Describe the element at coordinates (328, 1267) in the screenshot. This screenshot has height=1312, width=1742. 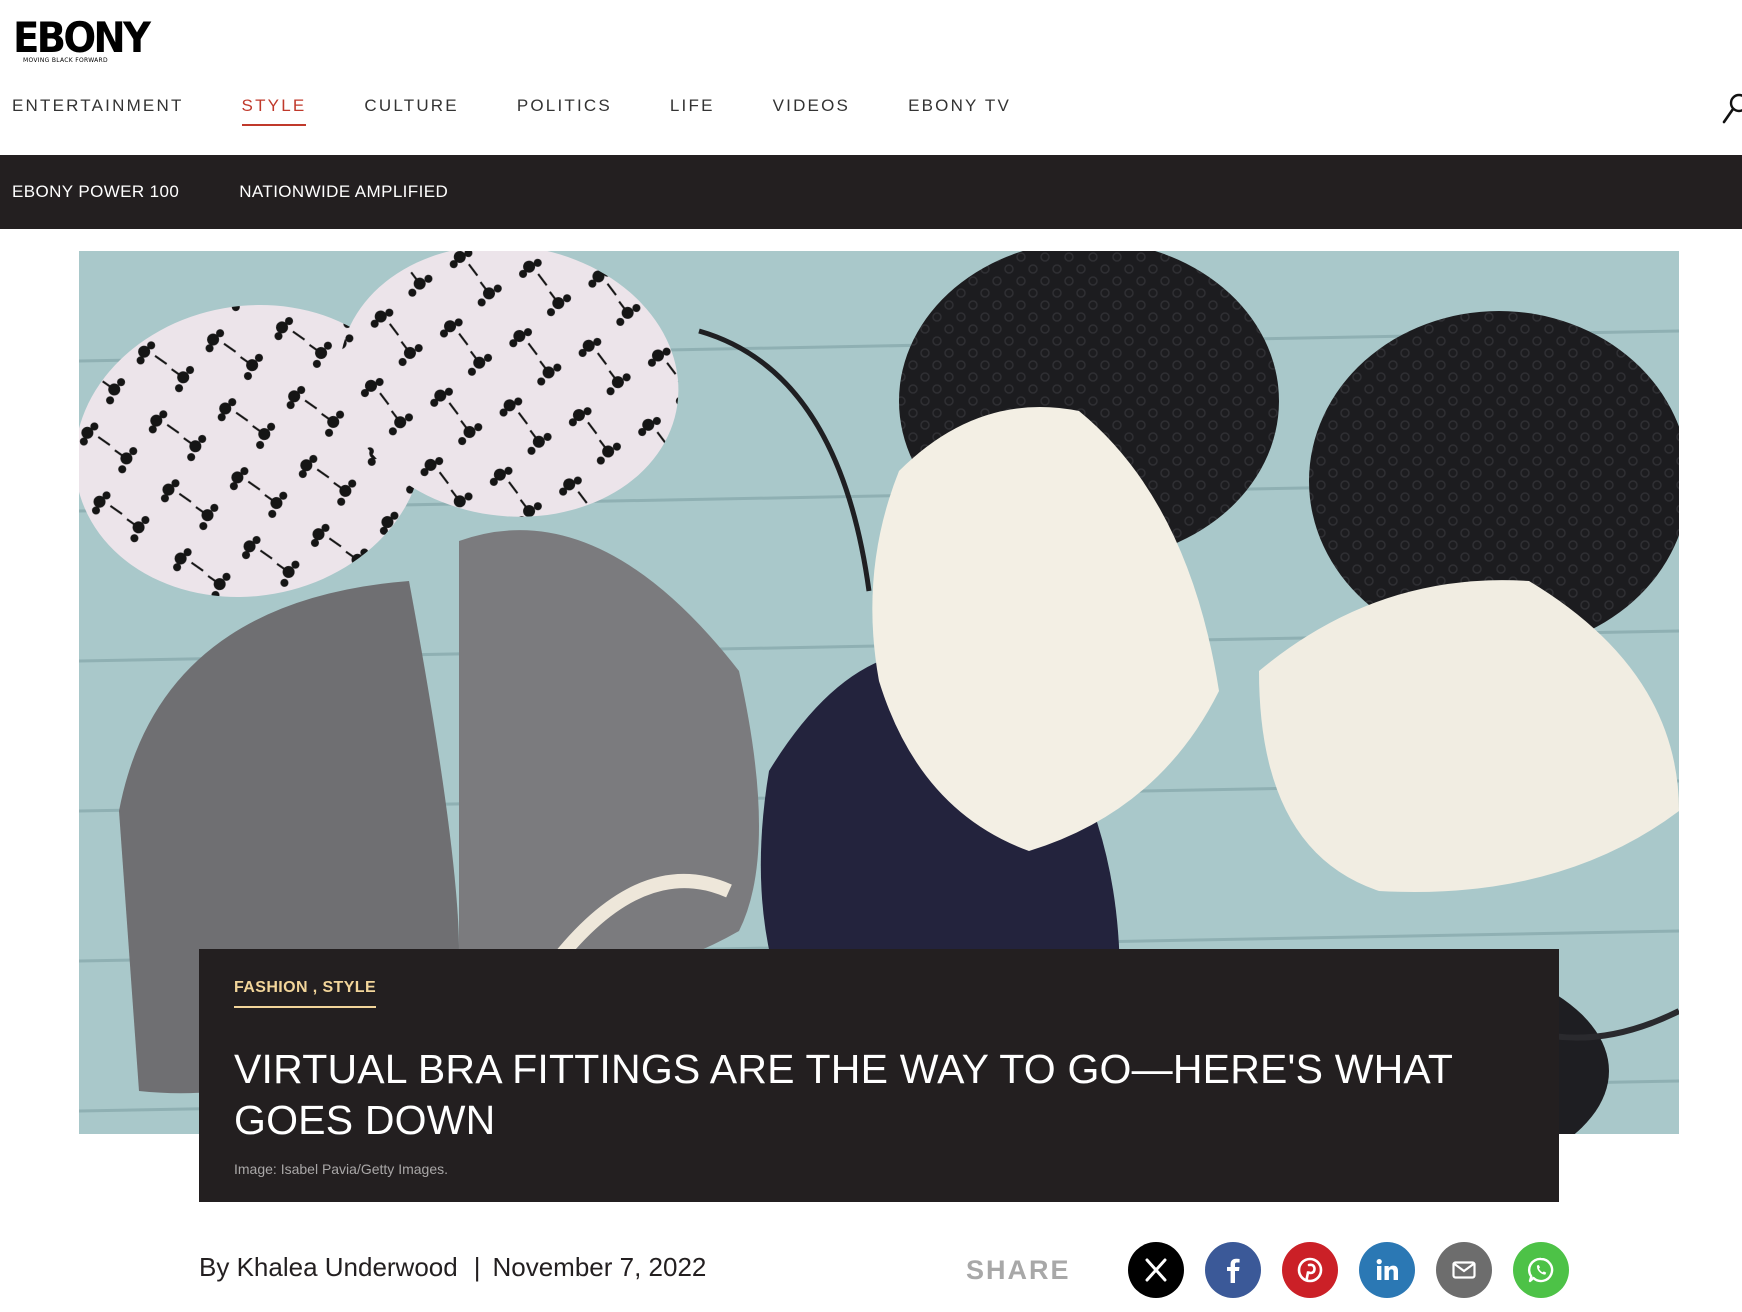
I see `author-name: By Khalea Underwood` at that location.